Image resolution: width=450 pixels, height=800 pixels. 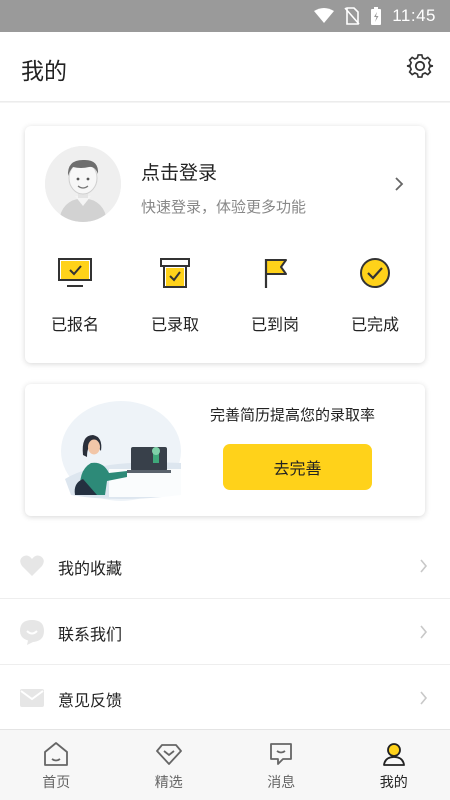 What do you see at coordinates (293, 415) in the screenshot?
I see `resume-prompt: 完善简历提高您的录取率` at bounding box center [293, 415].